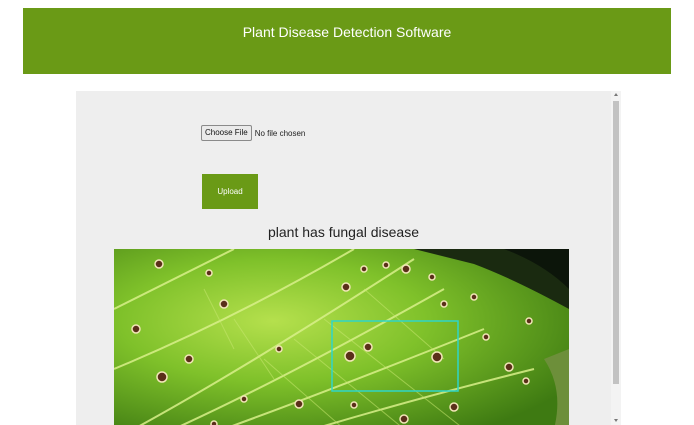 This screenshot has height=425, width=694. I want to click on file-input-row: Choose File No file chosen, so click(253, 133).